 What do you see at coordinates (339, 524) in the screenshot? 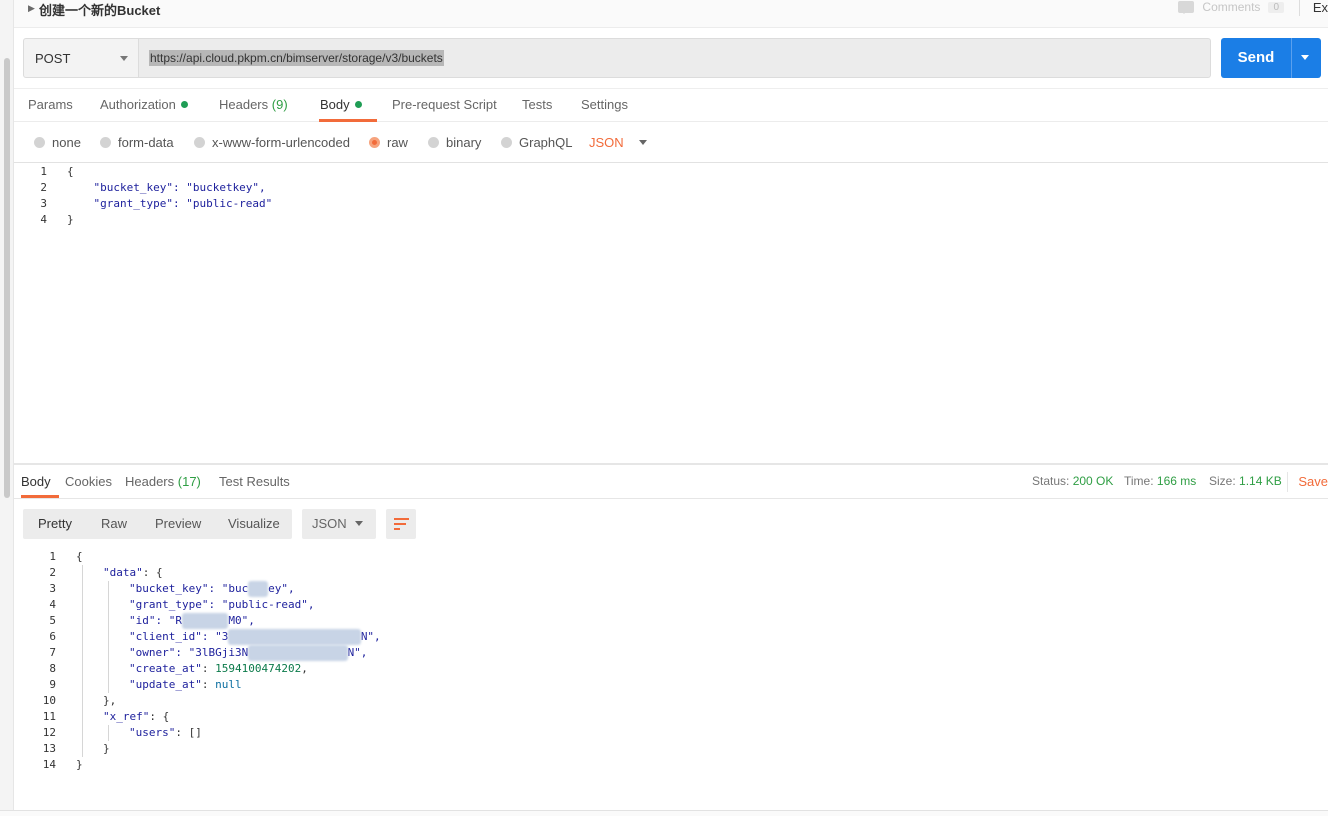
I see `response-format-select: JSON` at bounding box center [339, 524].